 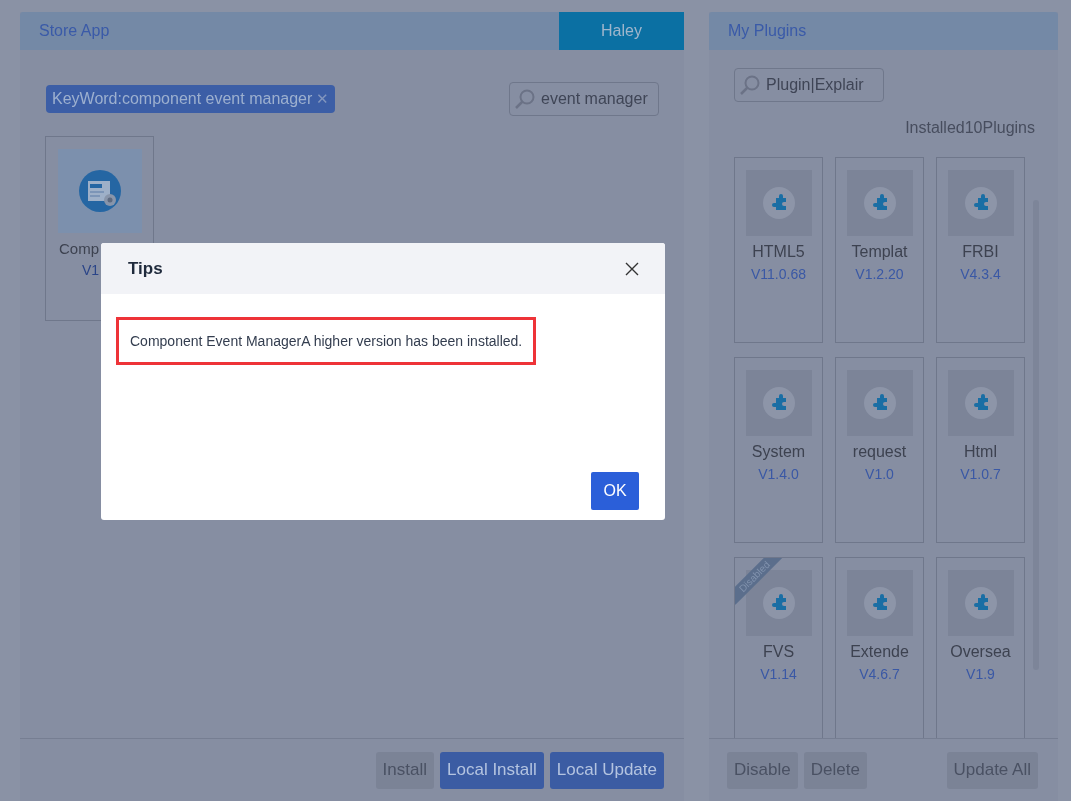 I want to click on plugin-card: FRBI V4.3.4, so click(x=980, y=250).